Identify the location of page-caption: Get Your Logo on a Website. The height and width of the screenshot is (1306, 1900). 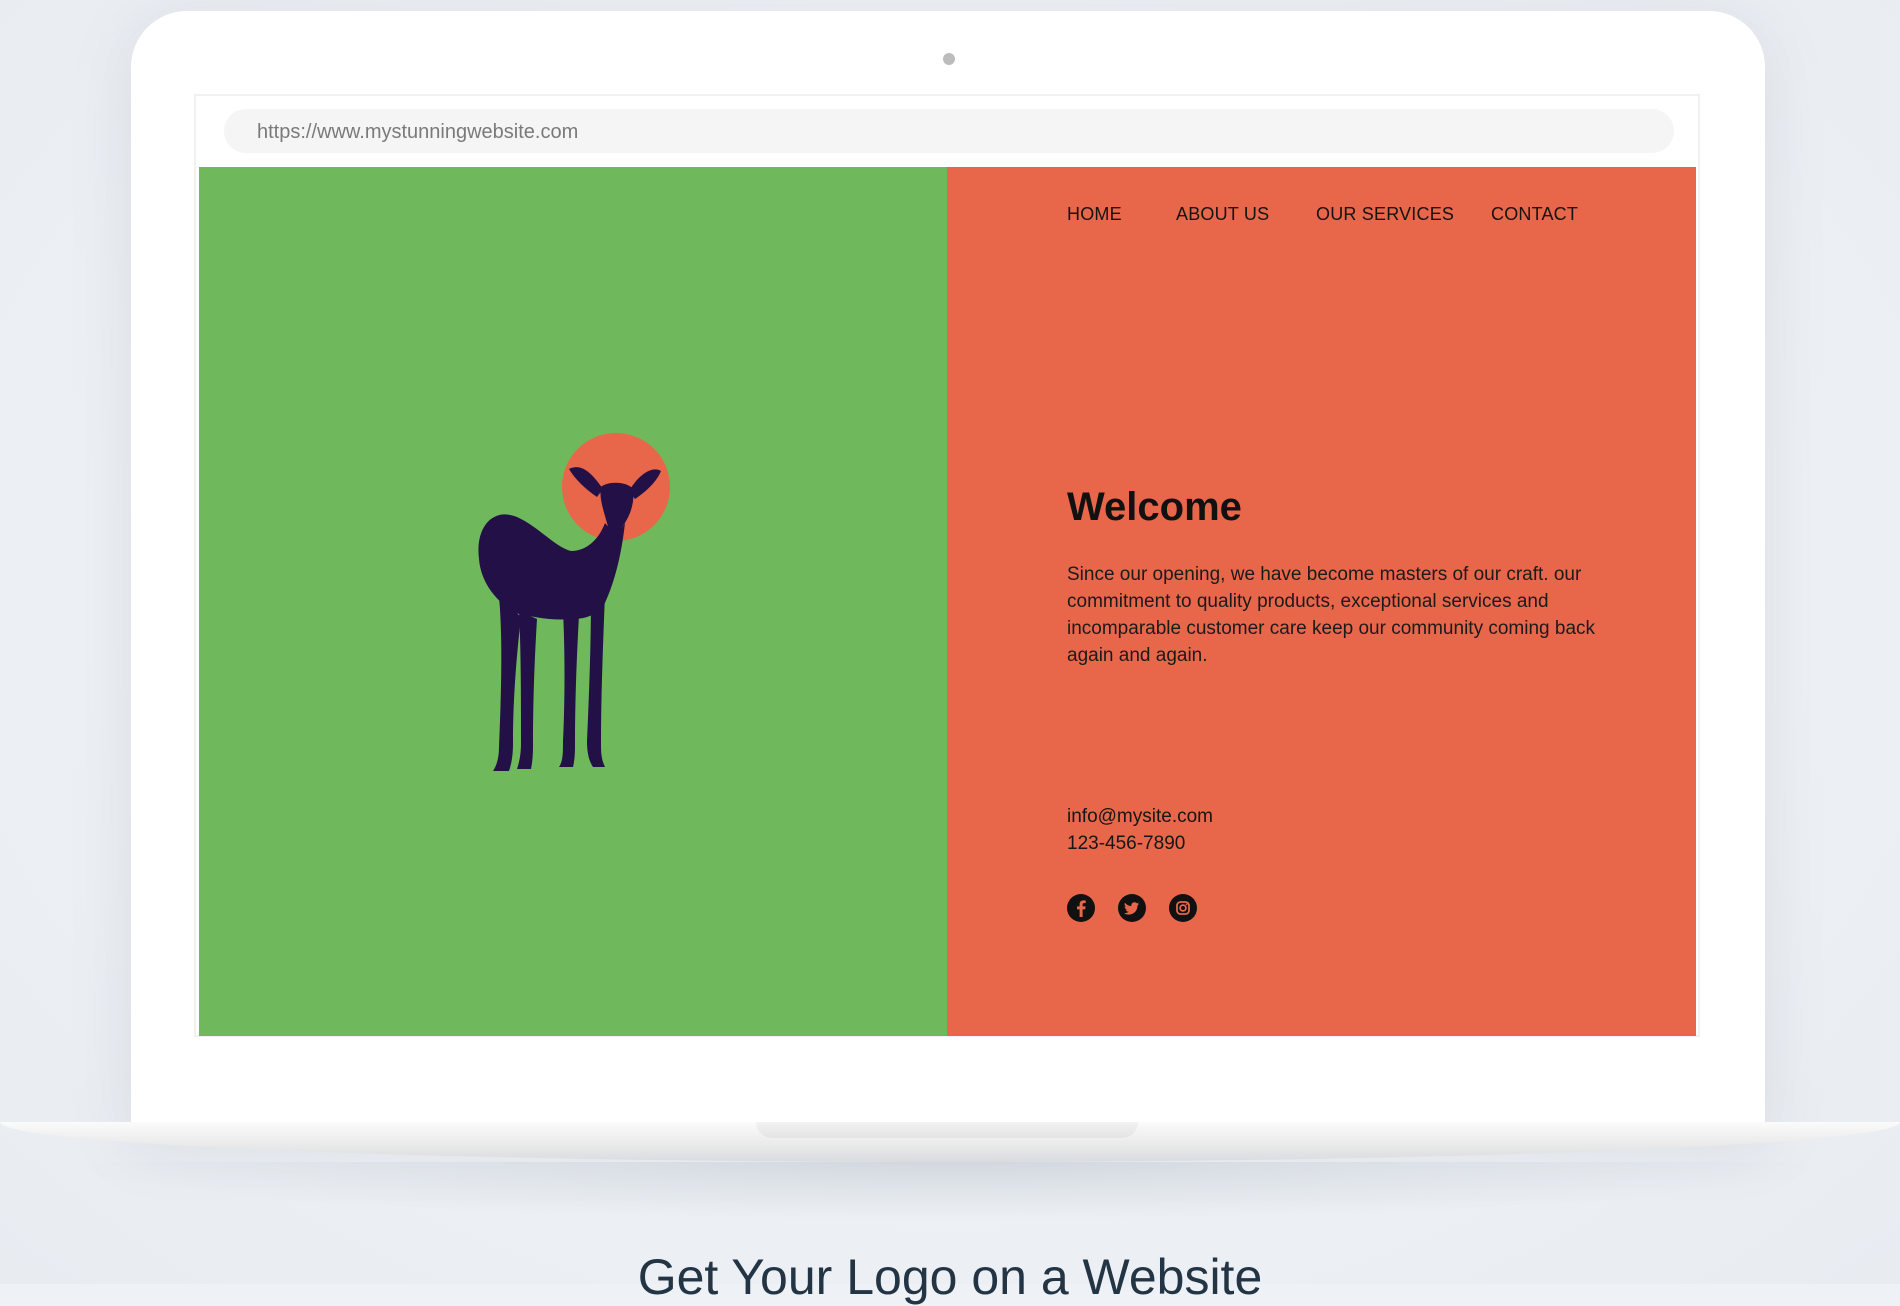
(950, 1277).